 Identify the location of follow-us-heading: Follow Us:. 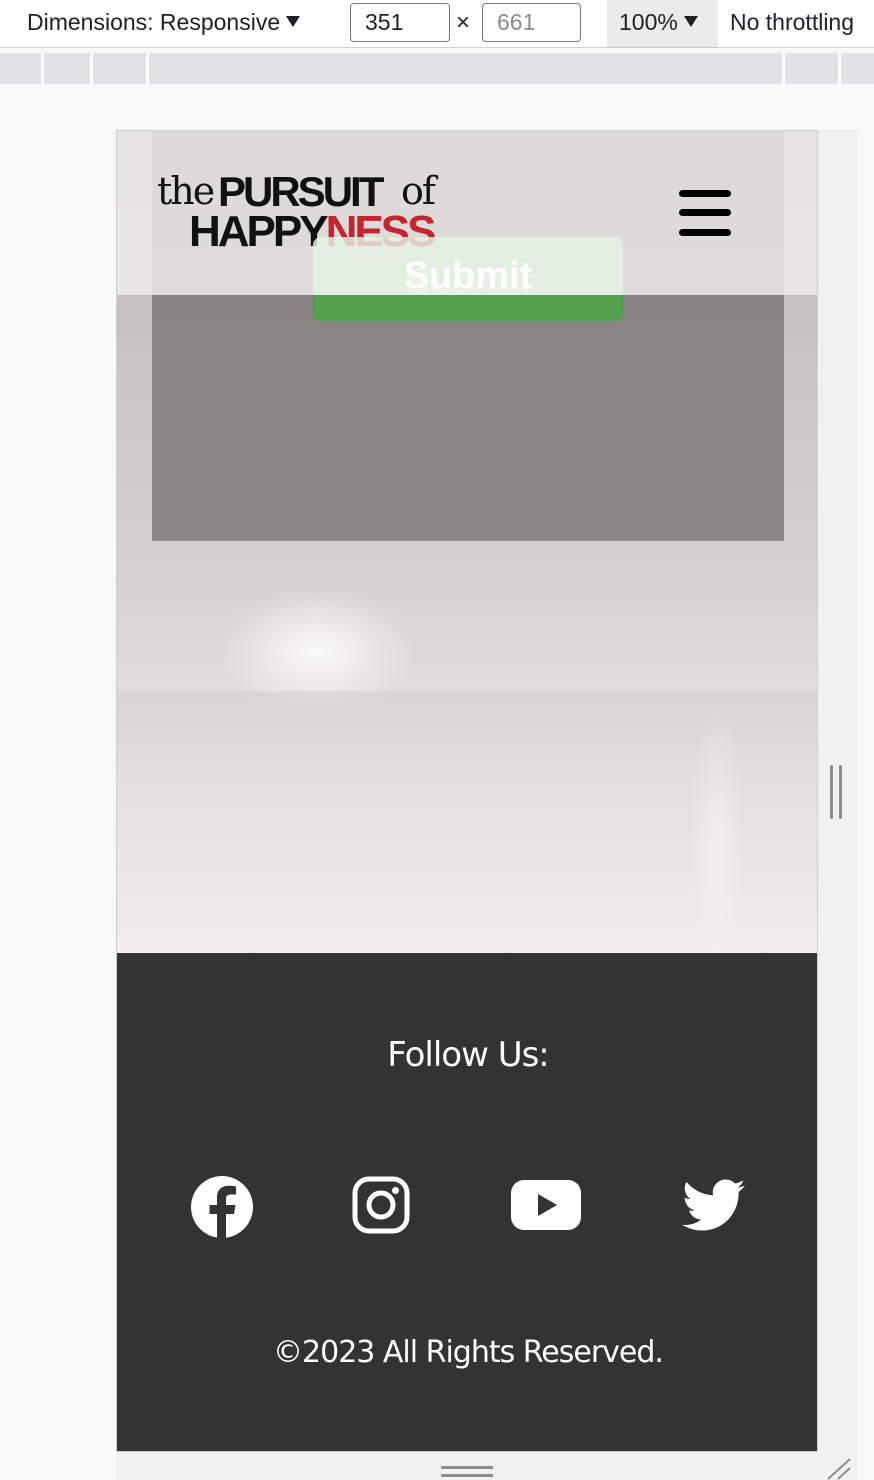
(468, 1055).